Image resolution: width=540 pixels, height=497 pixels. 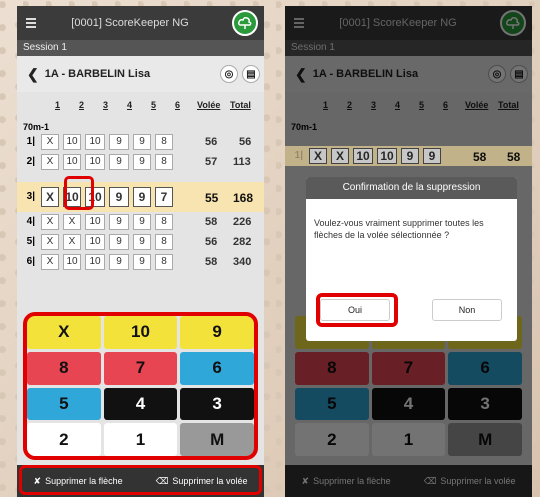 I want to click on end-total-score: 226, so click(x=242, y=222).